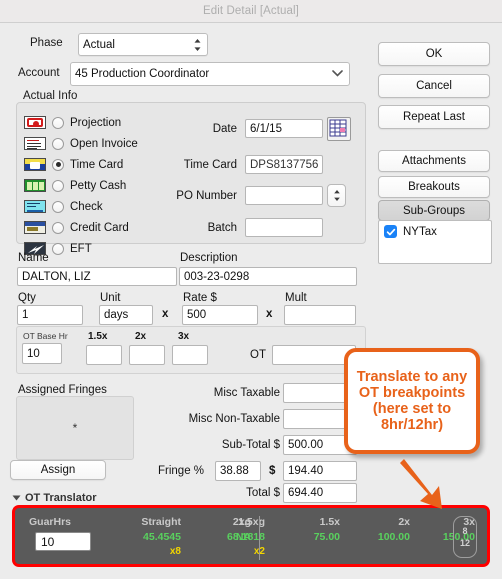 The width and height of the screenshot is (502, 579). What do you see at coordinates (58, 122) in the screenshot?
I see `radio-projection` at bounding box center [58, 122].